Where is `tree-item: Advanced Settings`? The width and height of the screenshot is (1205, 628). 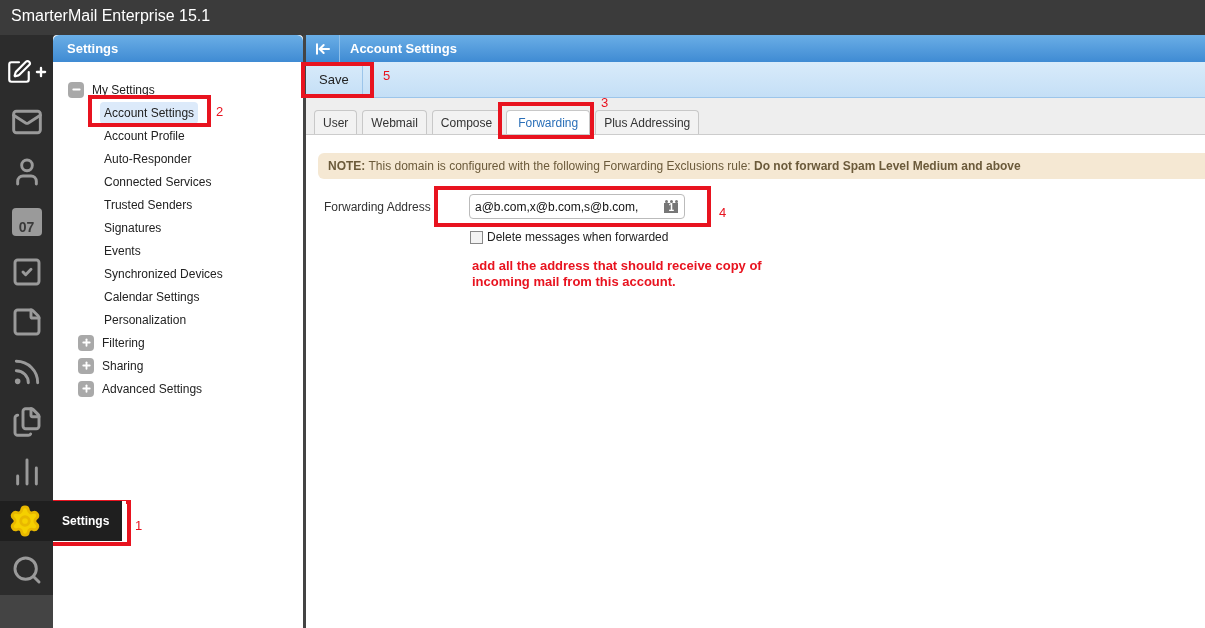
tree-item: Advanced Settings is located at coordinates (152, 388).